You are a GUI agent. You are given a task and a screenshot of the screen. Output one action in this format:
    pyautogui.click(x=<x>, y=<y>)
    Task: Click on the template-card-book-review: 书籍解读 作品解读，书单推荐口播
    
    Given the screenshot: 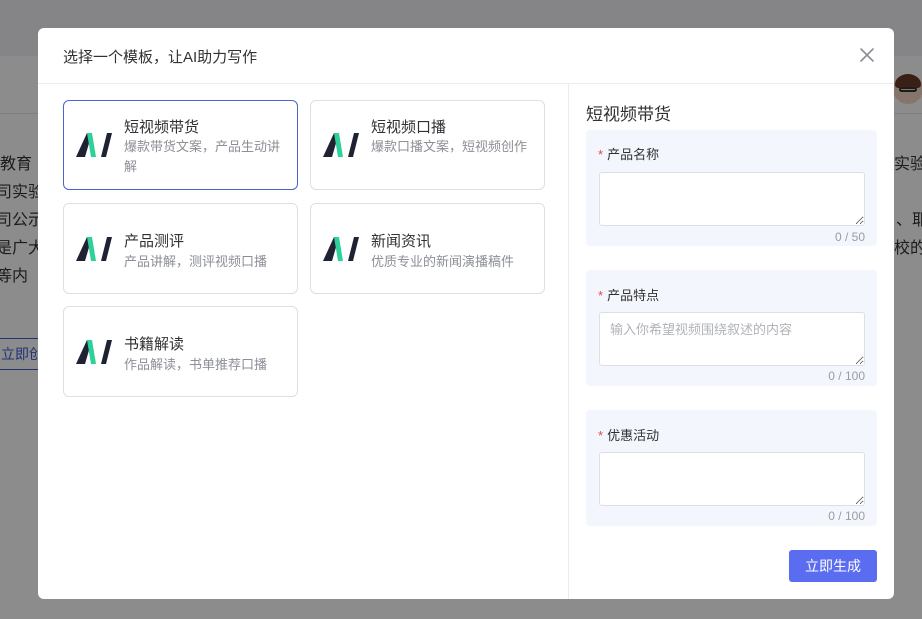 What is the action you would take?
    pyautogui.click(x=180, y=351)
    